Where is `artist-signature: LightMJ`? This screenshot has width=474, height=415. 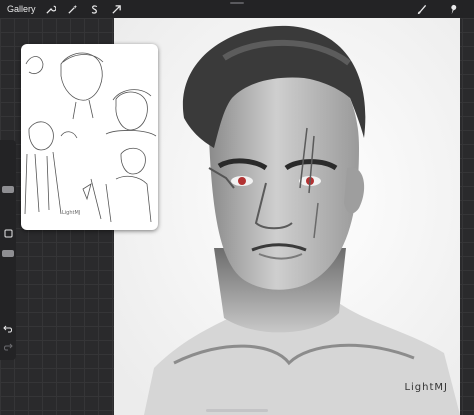
artist-signature: LightMJ is located at coordinates (426, 387).